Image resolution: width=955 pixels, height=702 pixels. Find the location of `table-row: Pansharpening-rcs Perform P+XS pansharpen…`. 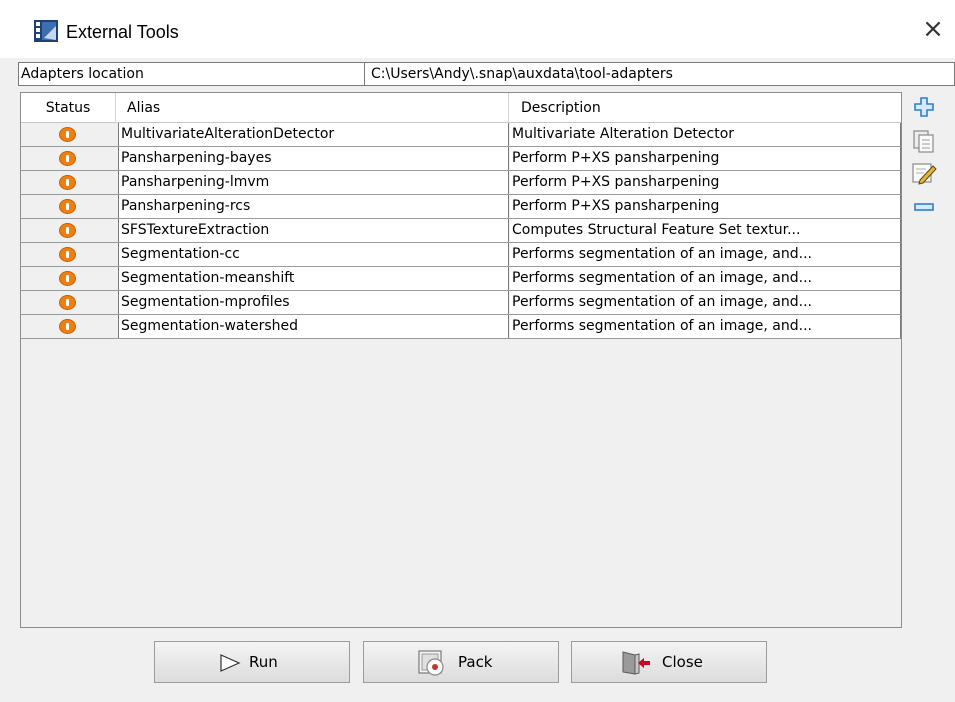

table-row: Pansharpening-rcs Perform P+XS pansharpen… is located at coordinates (461, 207).